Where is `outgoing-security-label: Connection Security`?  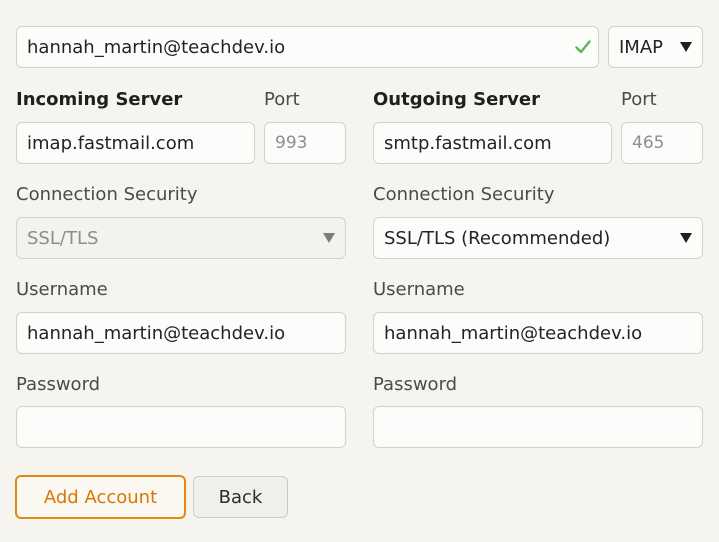 outgoing-security-label: Connection Security is located at coordinates (464, 194).